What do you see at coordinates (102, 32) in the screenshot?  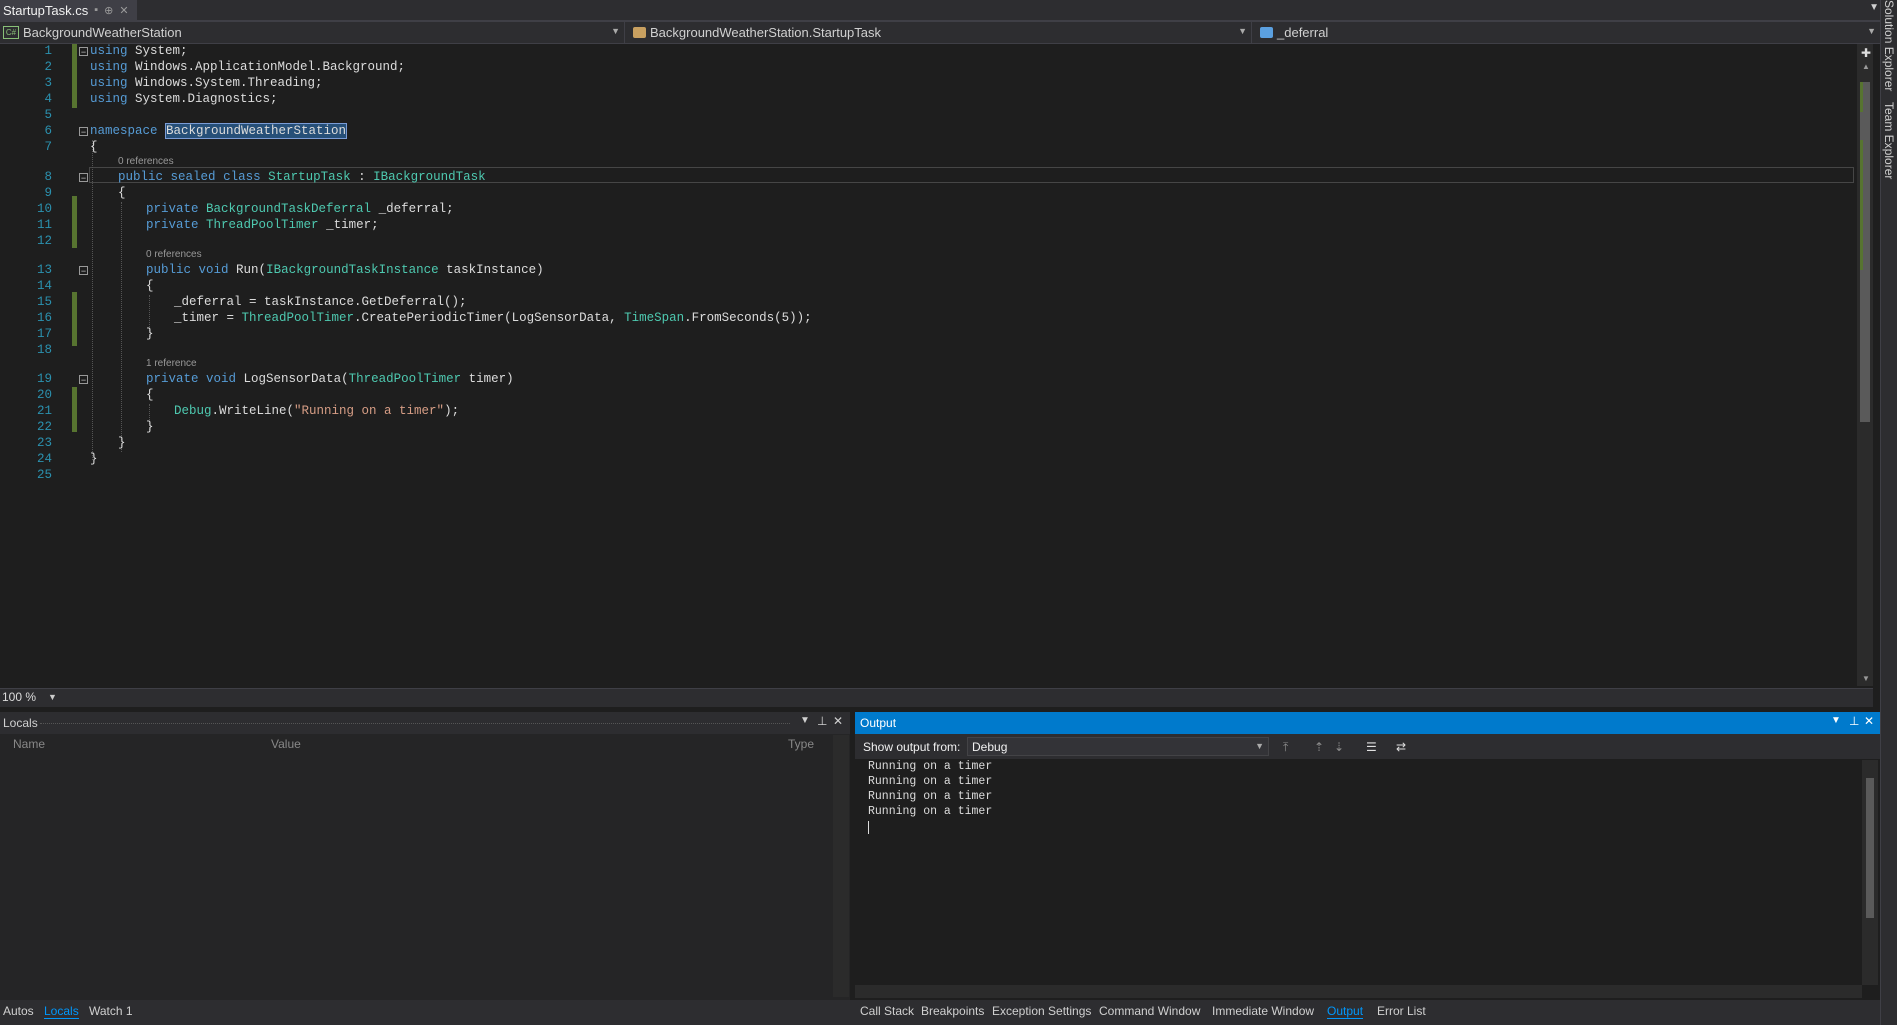 I see `project-name: BackgroundWeatherStation` at bounding box center [102, 32].